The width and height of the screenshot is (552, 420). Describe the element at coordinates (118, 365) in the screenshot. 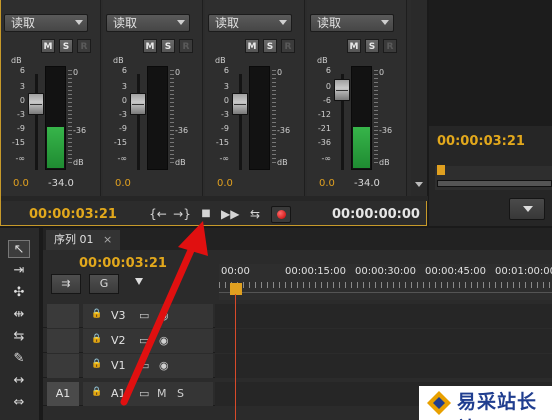

I see `track-name: V1` at that location.